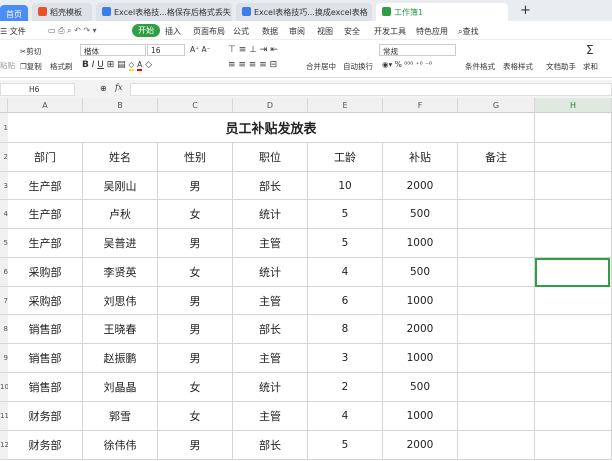 This screenshot has height=461, width=612. What do you see at coordinates (120, 186) in the screenshot?
I see `table-cell: 吴刚山` at bounding box center [120, 186].